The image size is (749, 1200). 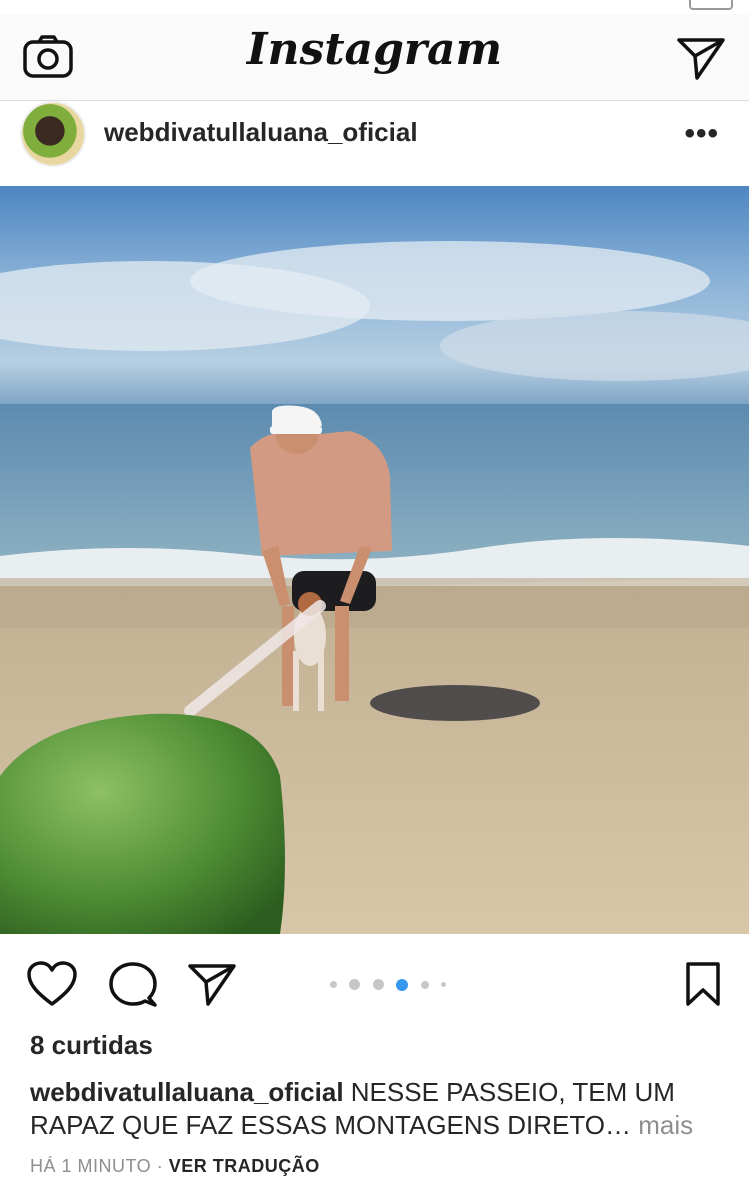 I want to click on heart-icon, so click(x=52, y=984).